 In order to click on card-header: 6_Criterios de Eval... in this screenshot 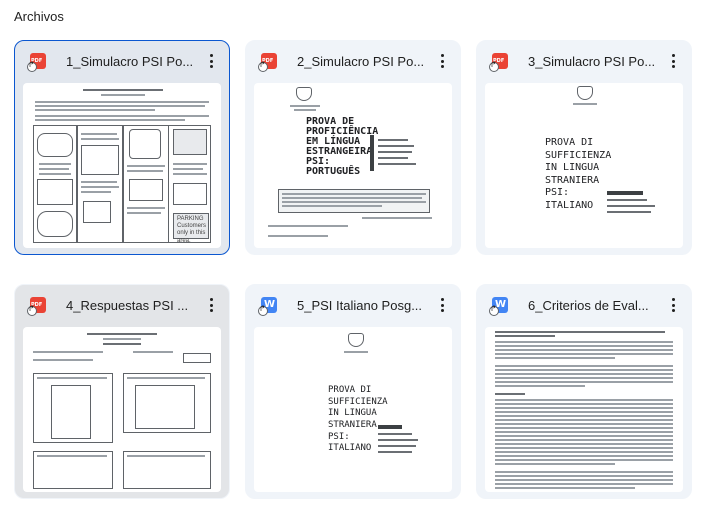, I will do `click(584, 306)`.